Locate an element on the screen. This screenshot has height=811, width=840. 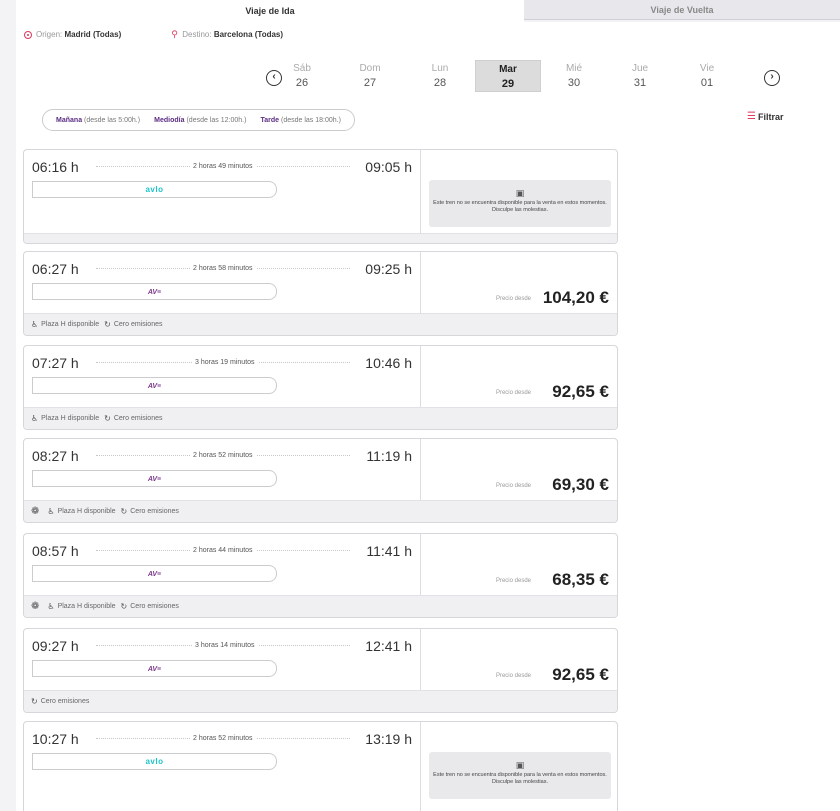
departure-time: 09:27 h is located at coordinates (55, 646).